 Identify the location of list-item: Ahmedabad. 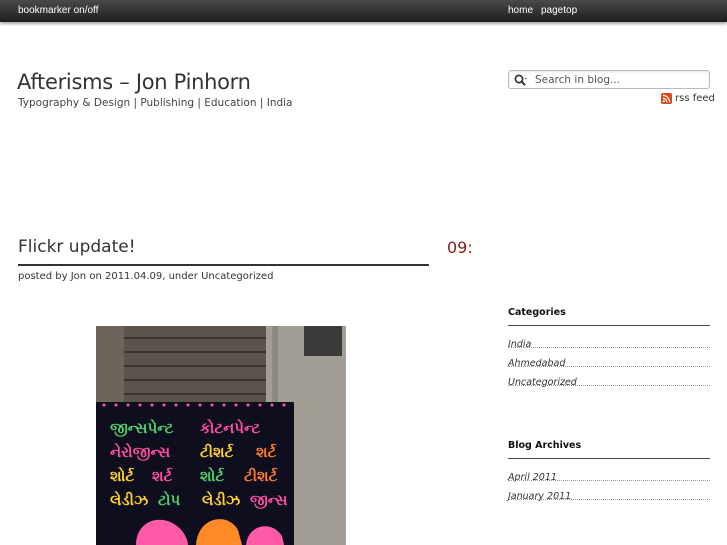
(609, 358).